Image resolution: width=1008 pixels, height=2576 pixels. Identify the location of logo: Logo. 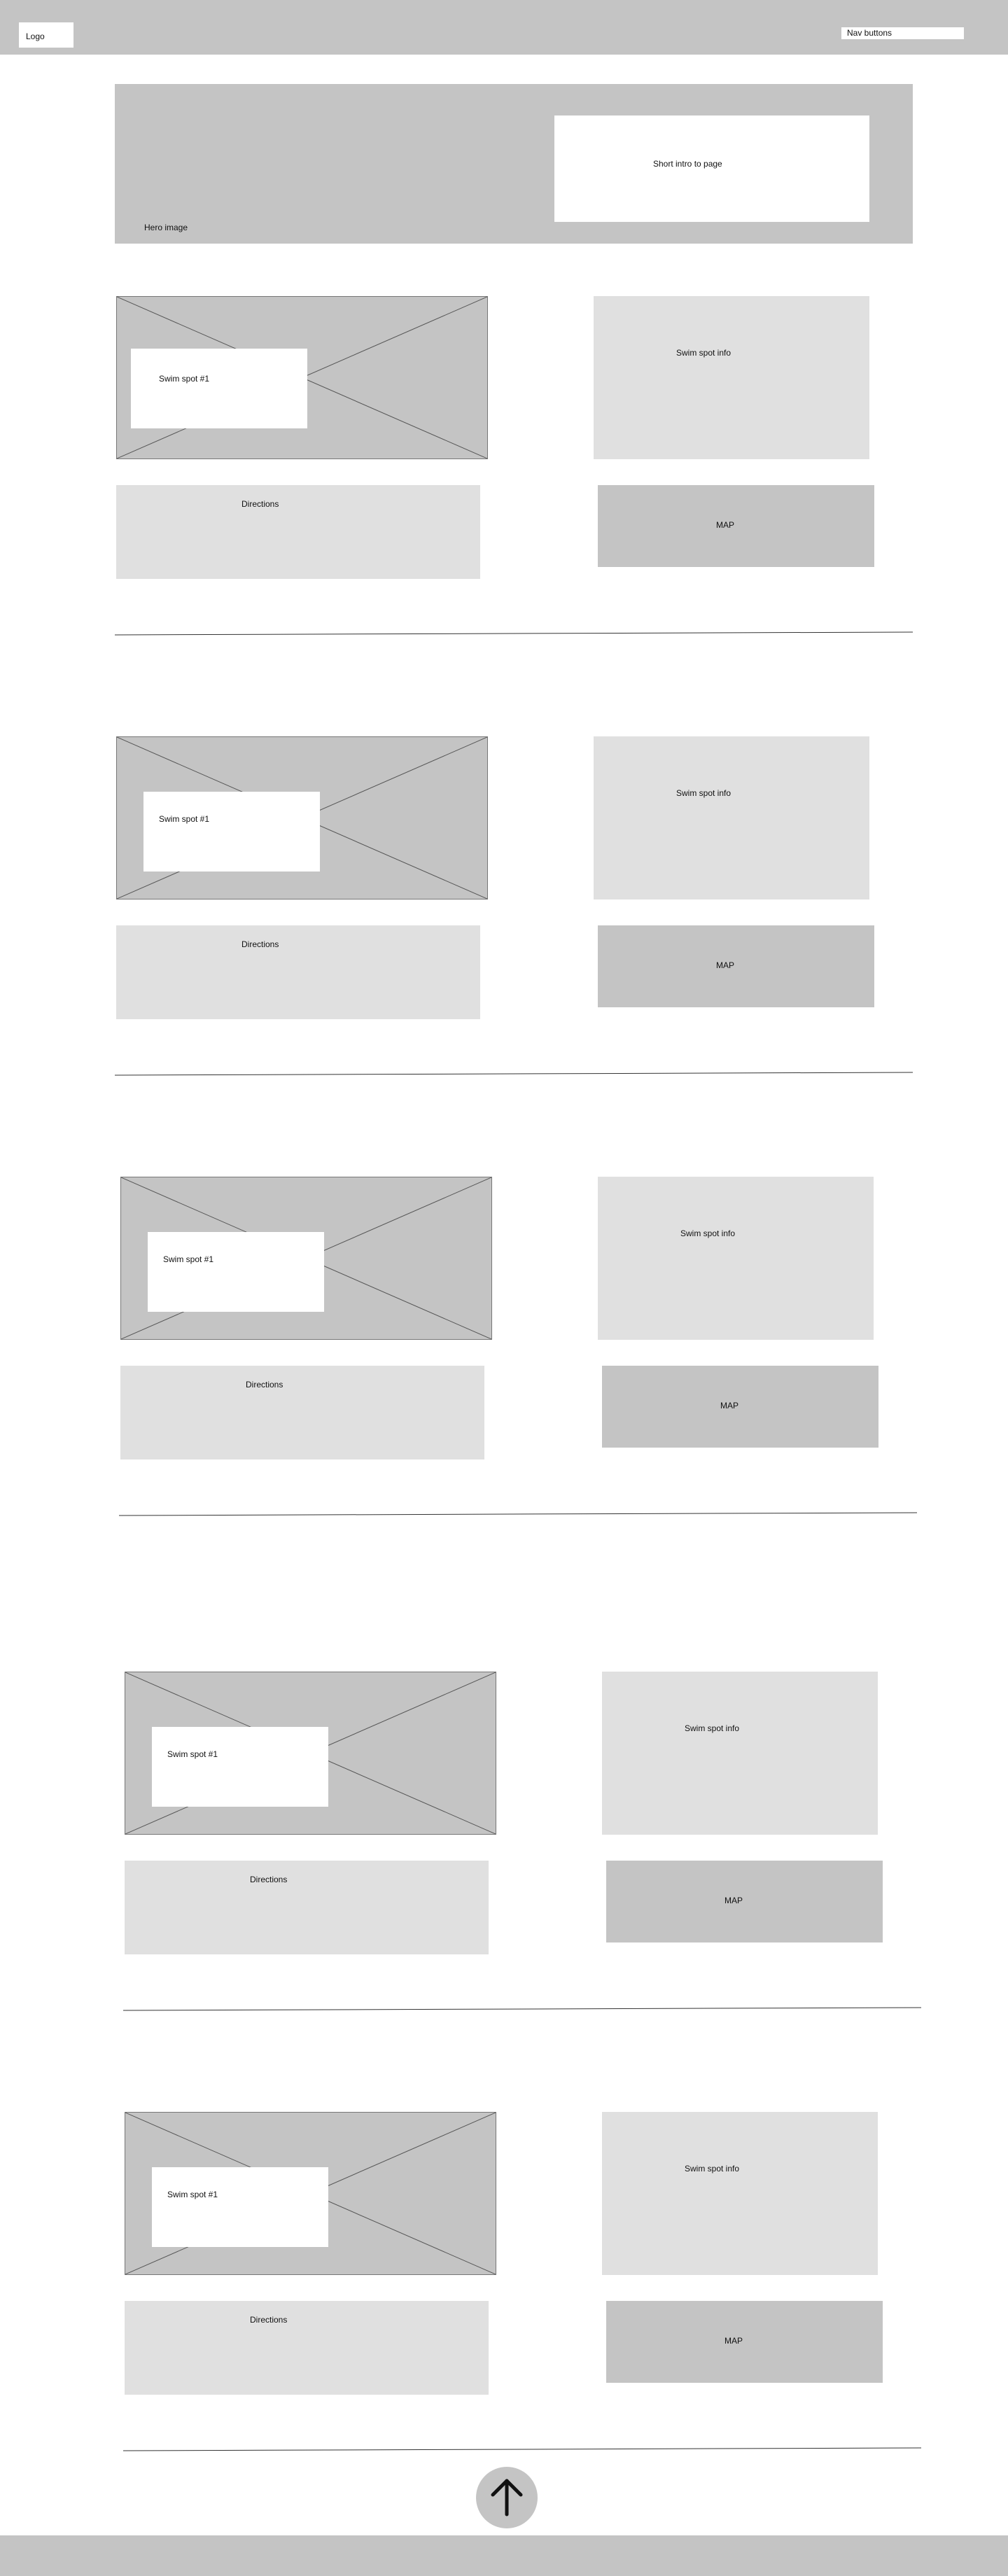
(46, 35).